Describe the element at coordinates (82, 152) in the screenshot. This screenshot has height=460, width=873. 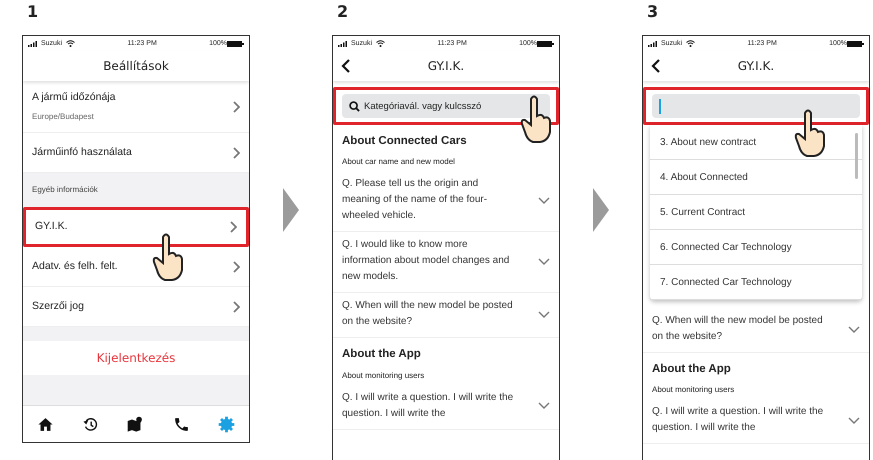
I see `row-label: Járműinfó használata` at that location.